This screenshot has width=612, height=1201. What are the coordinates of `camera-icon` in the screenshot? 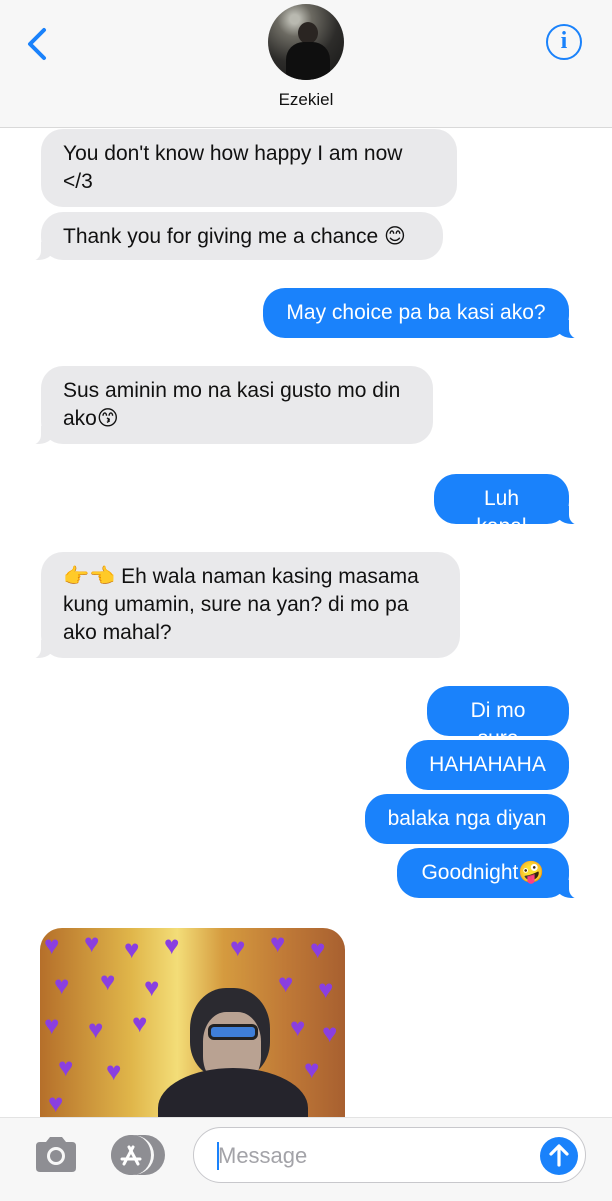 It's located at (56, 1154).